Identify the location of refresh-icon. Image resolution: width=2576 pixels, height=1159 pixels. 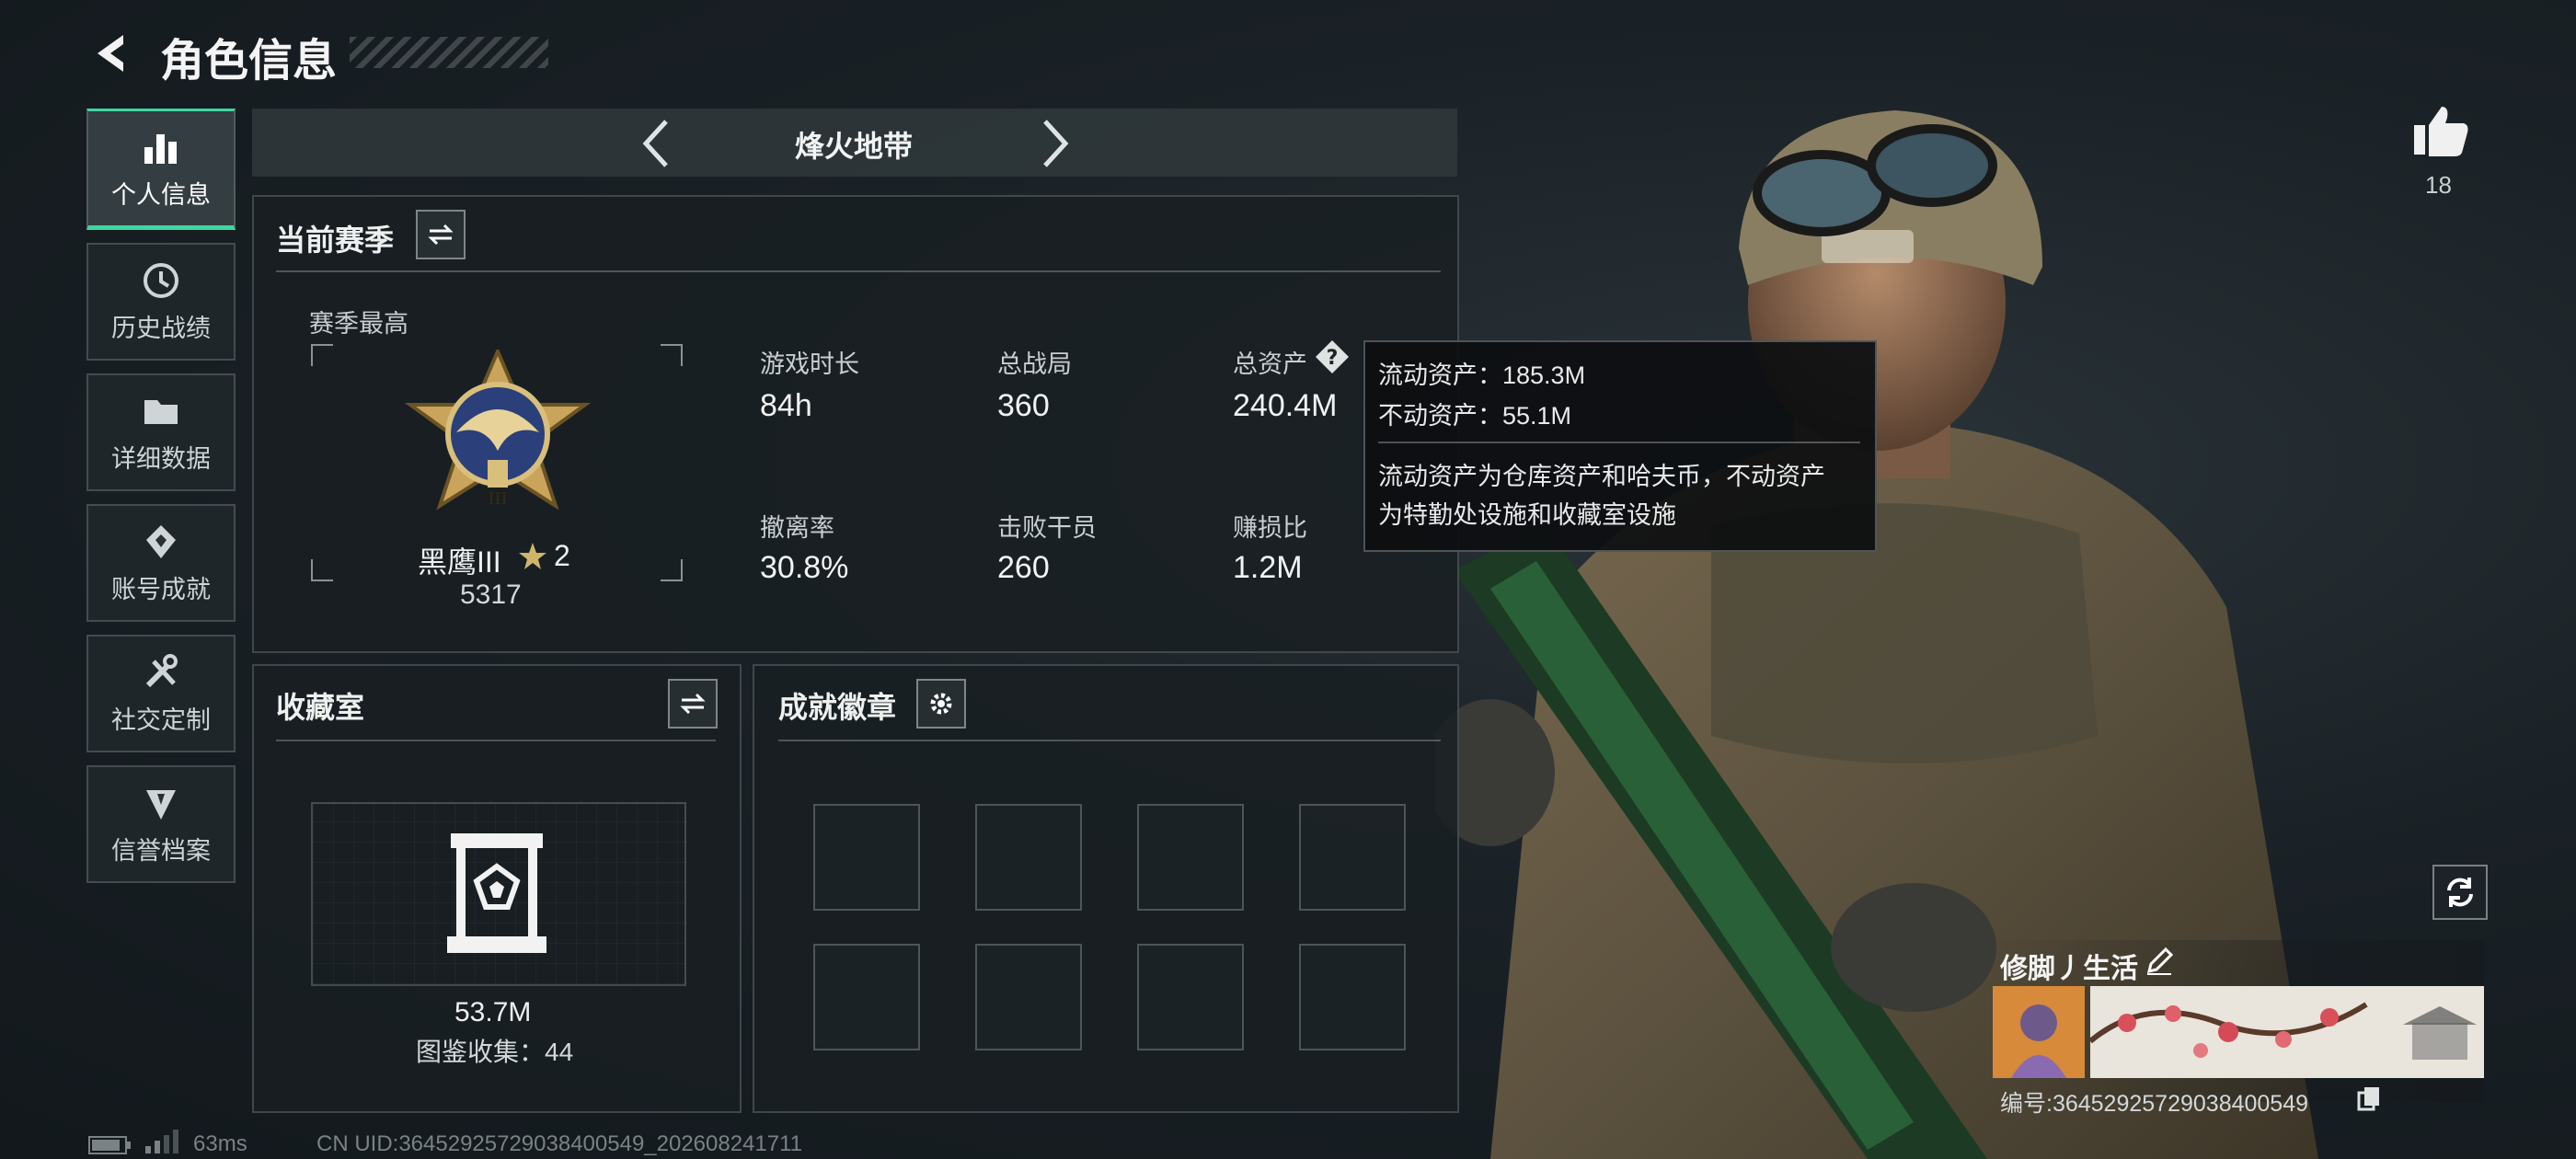
(2460, 892).